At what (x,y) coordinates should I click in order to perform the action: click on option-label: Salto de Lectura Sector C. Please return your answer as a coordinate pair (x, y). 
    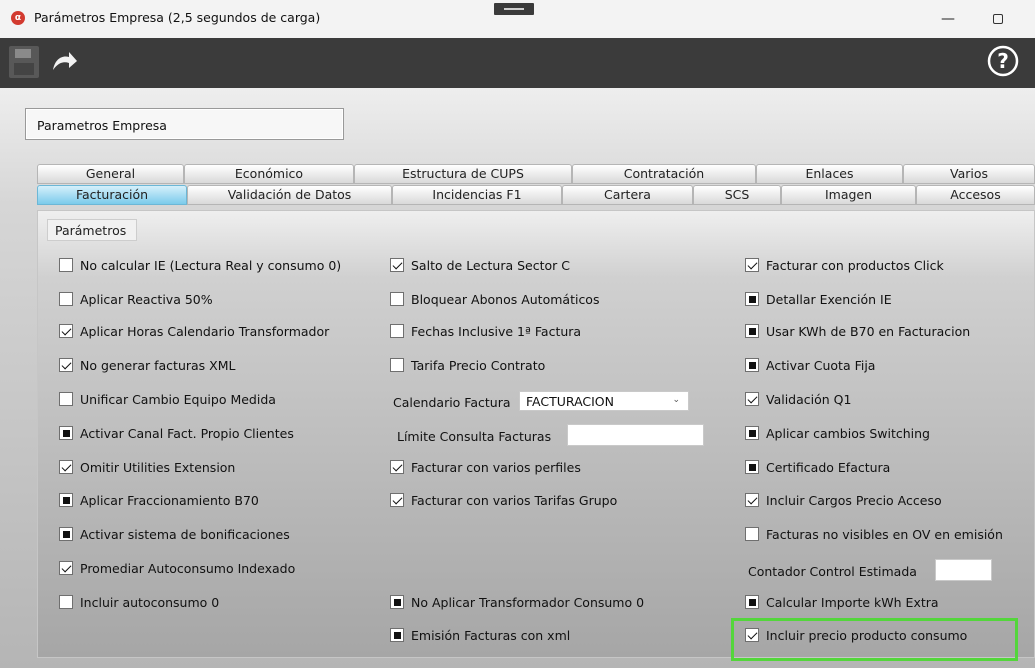
    Looking at the image, I should click on (490, 265).